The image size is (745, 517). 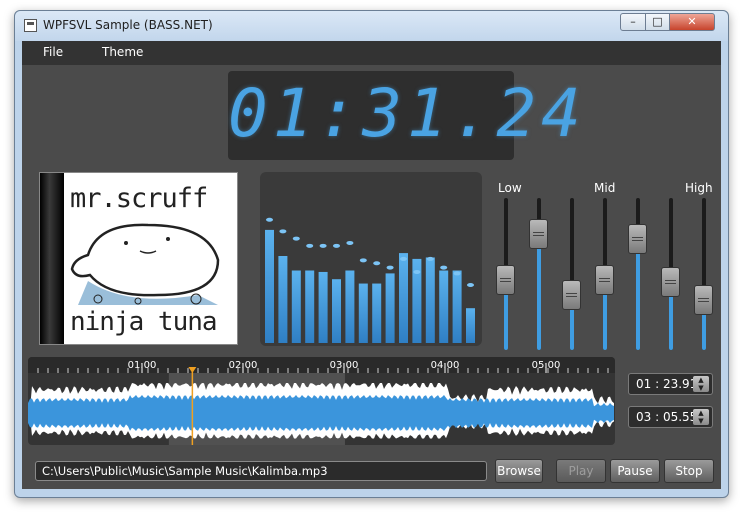 What do you see at coordinates (243, 365) in the screenshot?
I see `ruler-tick-label: 02:00` at bounding box center [243, 365].